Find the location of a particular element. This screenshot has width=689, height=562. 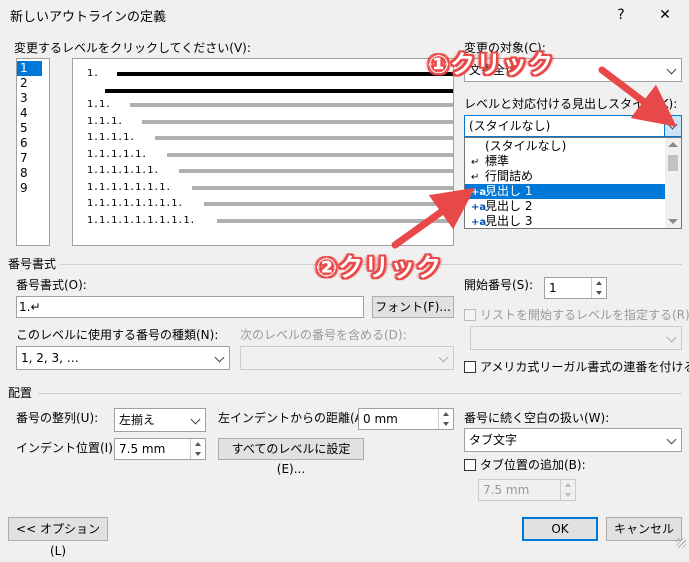

annotation-second-click: ②クリック is located at coordinates (379, 267).